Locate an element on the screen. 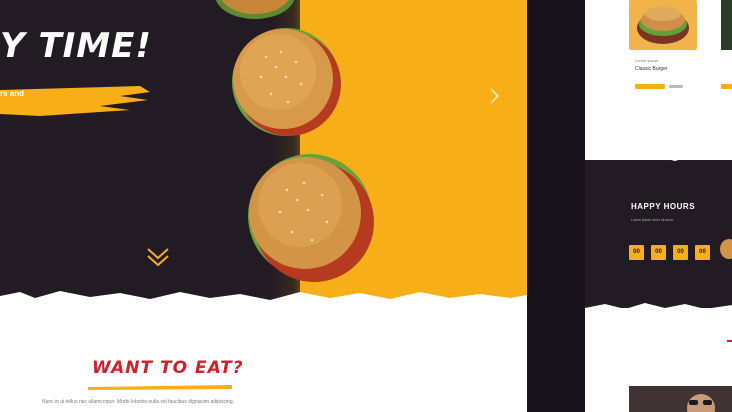 The width and height of the screenshot is (732, 412). title-underline is located at coordinates (160, 387).